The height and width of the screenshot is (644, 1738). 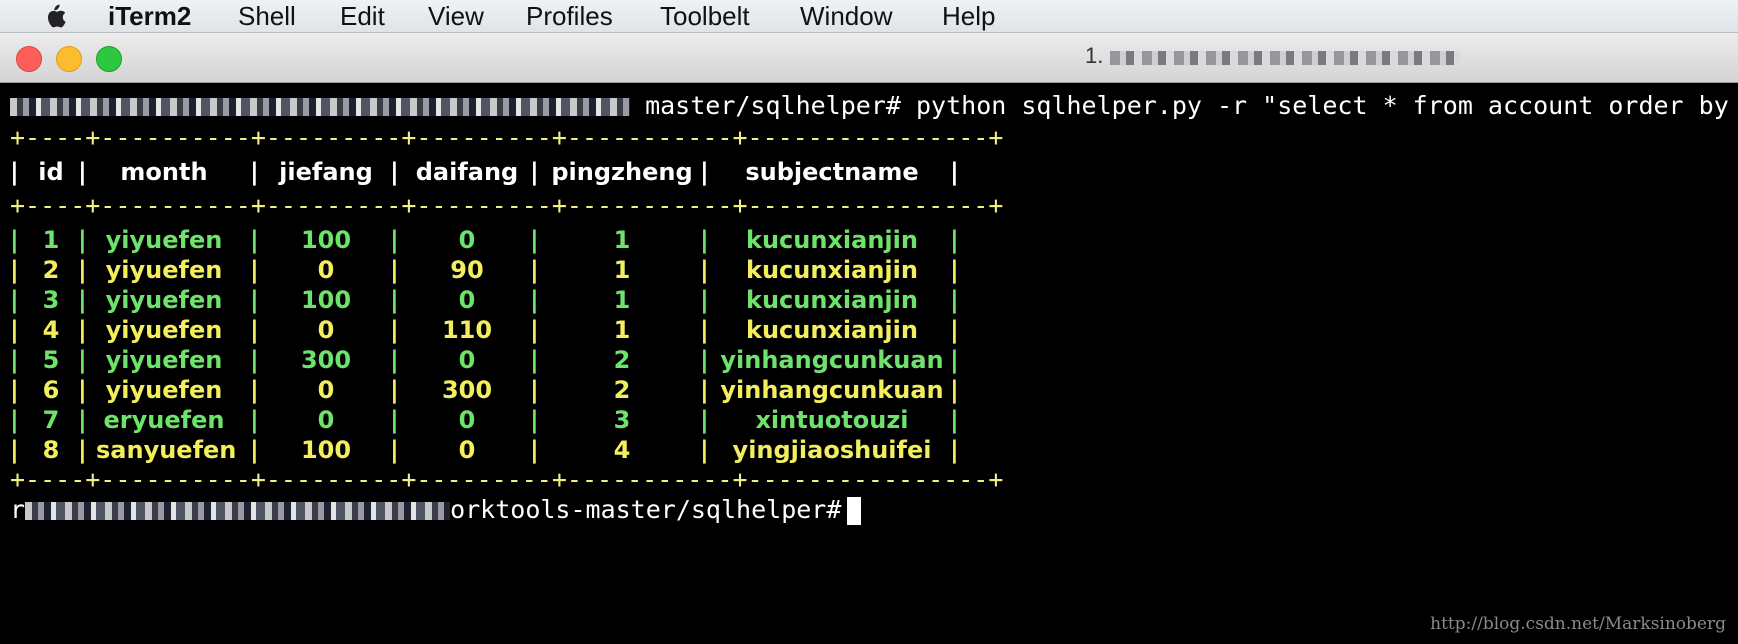 What do you see at coordinates (326, 360) in the screenshot?
I see `cell-jiefang: 300` at bounding box center [326, 360].